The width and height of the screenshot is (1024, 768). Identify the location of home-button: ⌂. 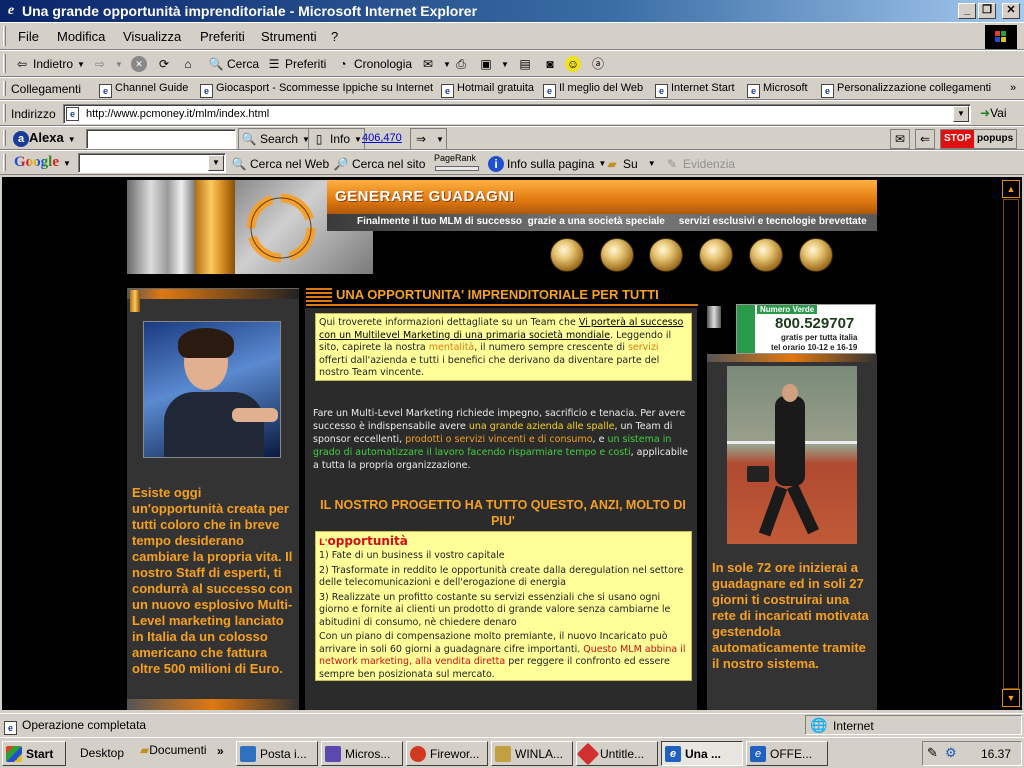
(189, 64).